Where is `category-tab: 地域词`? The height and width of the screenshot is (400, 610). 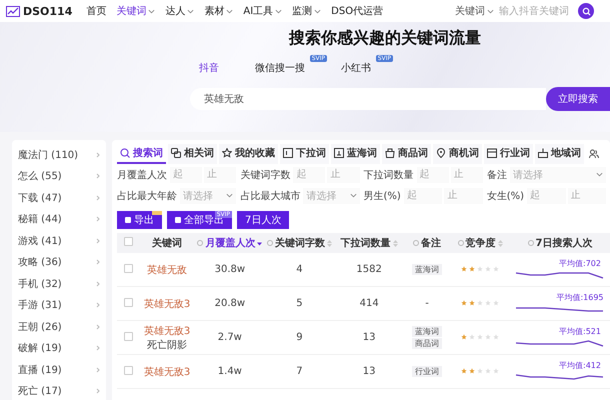
category-tab: 地域词 is located at coordinates (559, 154).